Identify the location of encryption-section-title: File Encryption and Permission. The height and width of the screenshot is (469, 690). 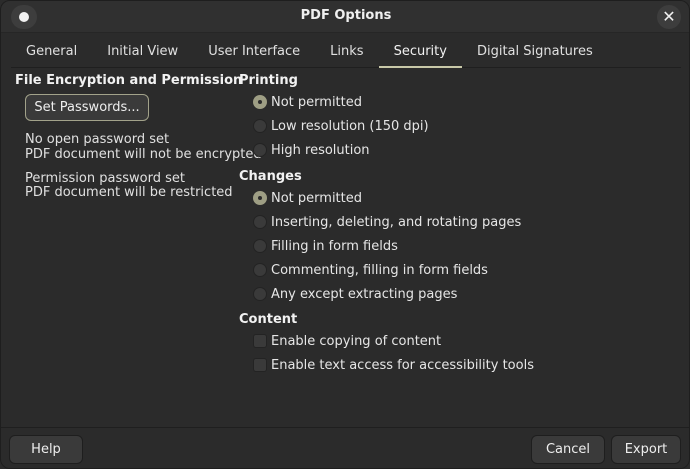
(129, 80).